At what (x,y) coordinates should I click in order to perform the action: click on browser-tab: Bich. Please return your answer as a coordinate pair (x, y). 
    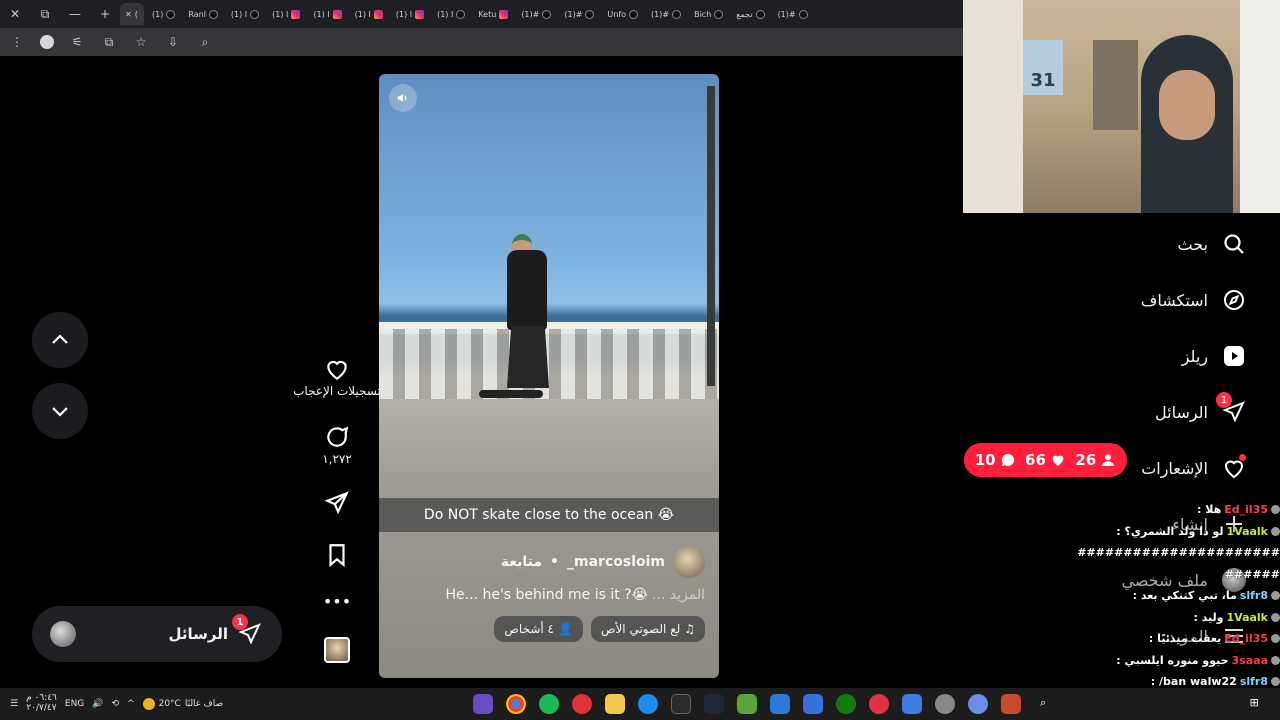
    Looking at the image, I should click on (708, 14).